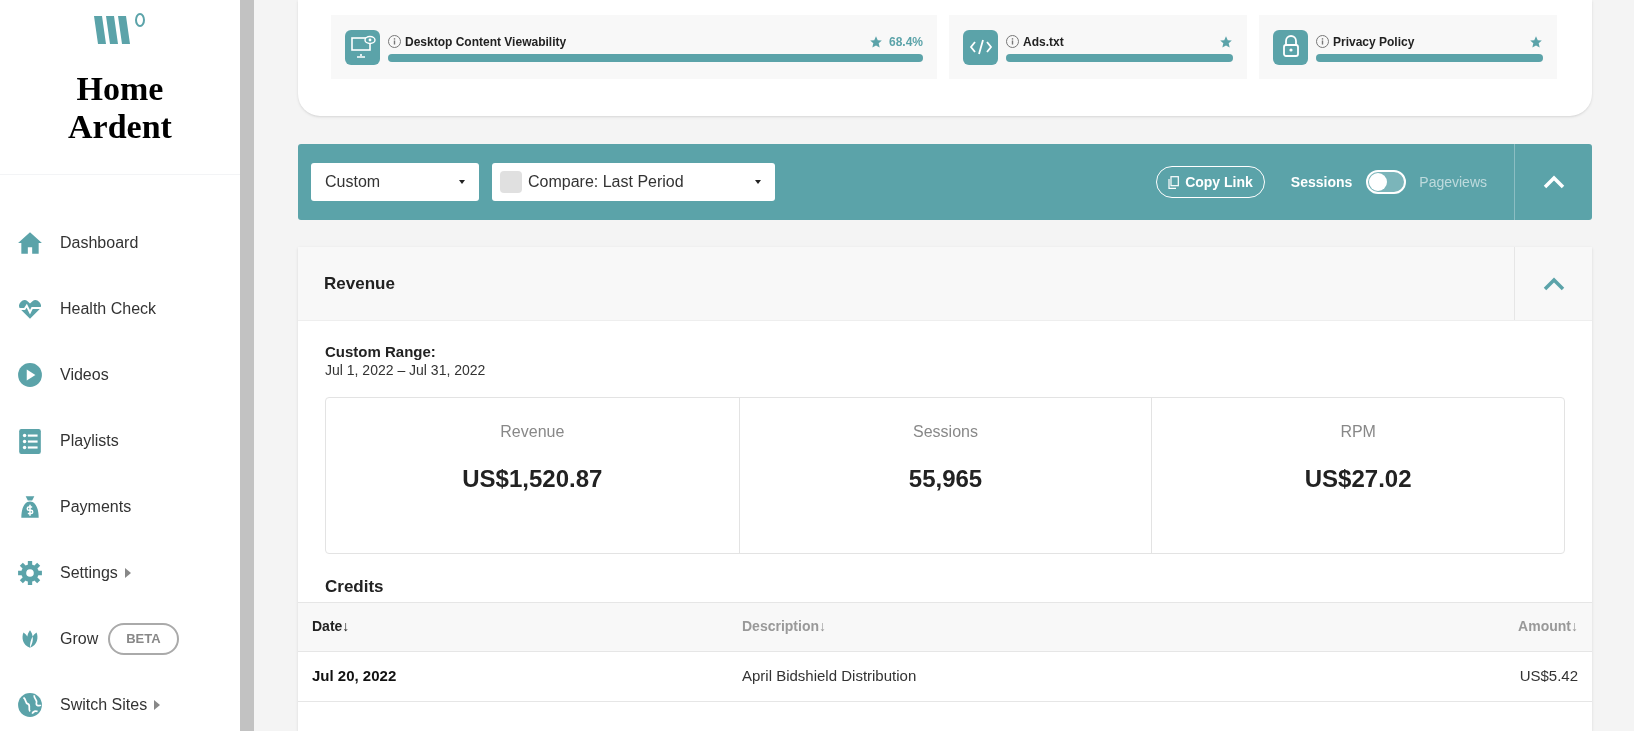 The width and height of the screenshot is (1634, 731). Describe the element at coordinates (120, 108) in the screenshot. I see `brand-name: Home Ardent` at that location.